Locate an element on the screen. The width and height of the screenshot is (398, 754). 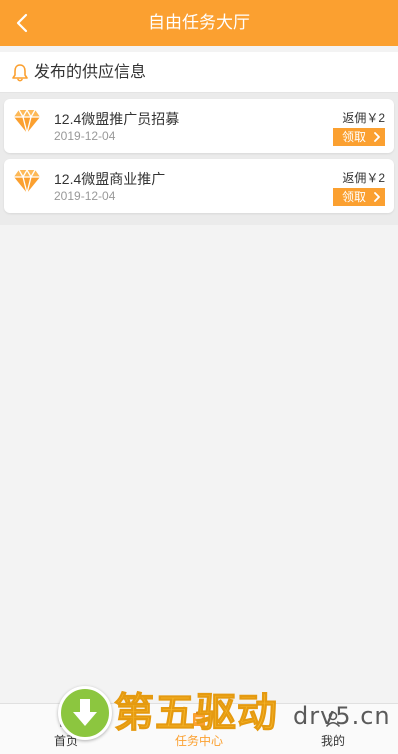
tab-task-center: 任务中心 is located at coordinates (199, 729).